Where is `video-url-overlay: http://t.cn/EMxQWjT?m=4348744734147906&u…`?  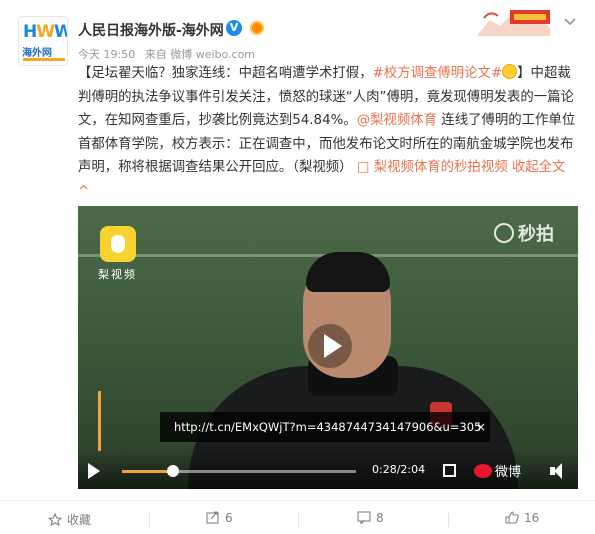 video-url-overlay: http://t.cn/EMxQWjT?m=4348744734147906&u… is located at coordinates (325, 427).